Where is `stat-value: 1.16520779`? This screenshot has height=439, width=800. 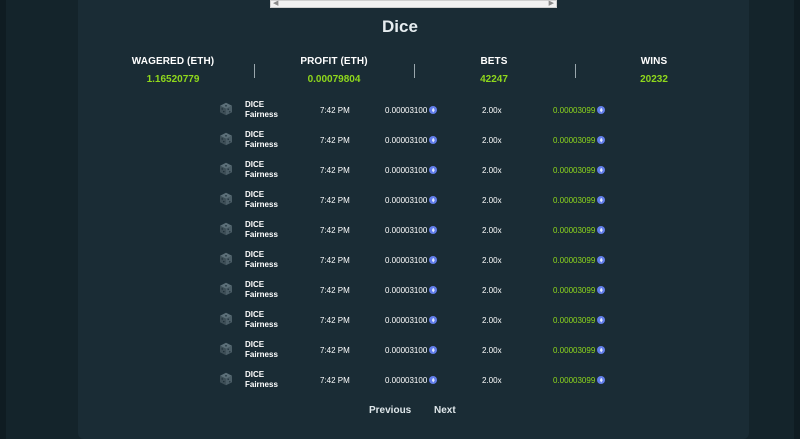 stat-value: 1.16520779 is located at coordinates (173, 79).